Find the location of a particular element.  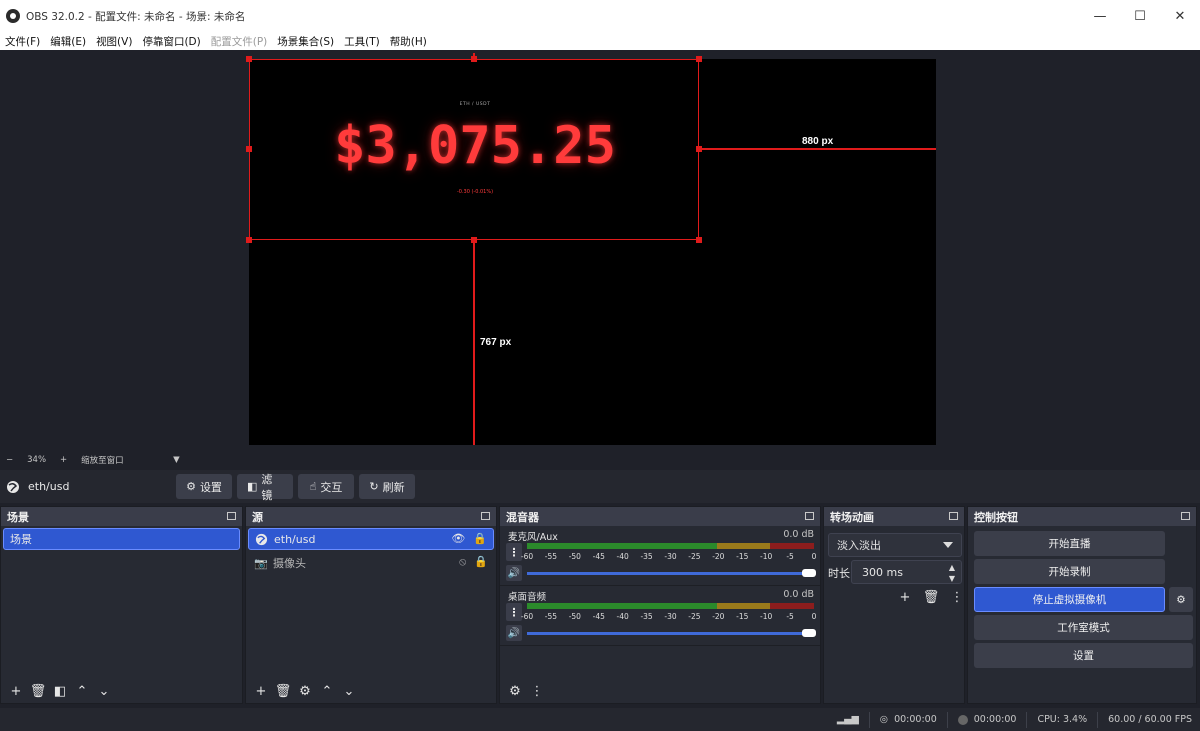

refresh-button: ↻ 刷新 is located at coordinates (387, 486).